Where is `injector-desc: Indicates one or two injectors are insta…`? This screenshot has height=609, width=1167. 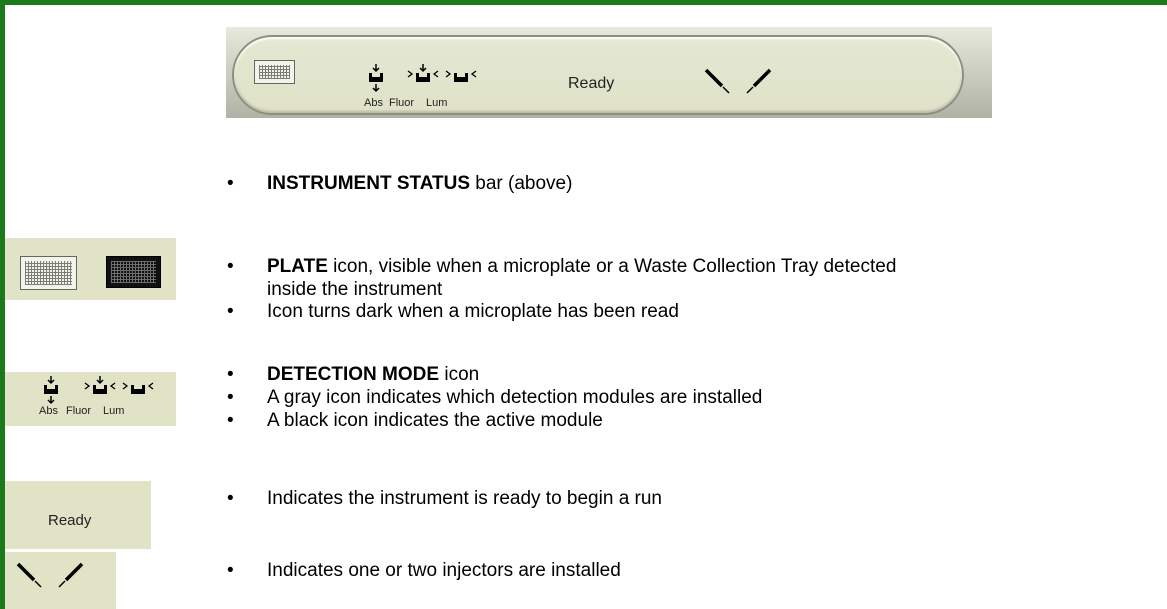
injector-desc: Indicates one or two injectors are insta… is located at coordinates (444, 570).